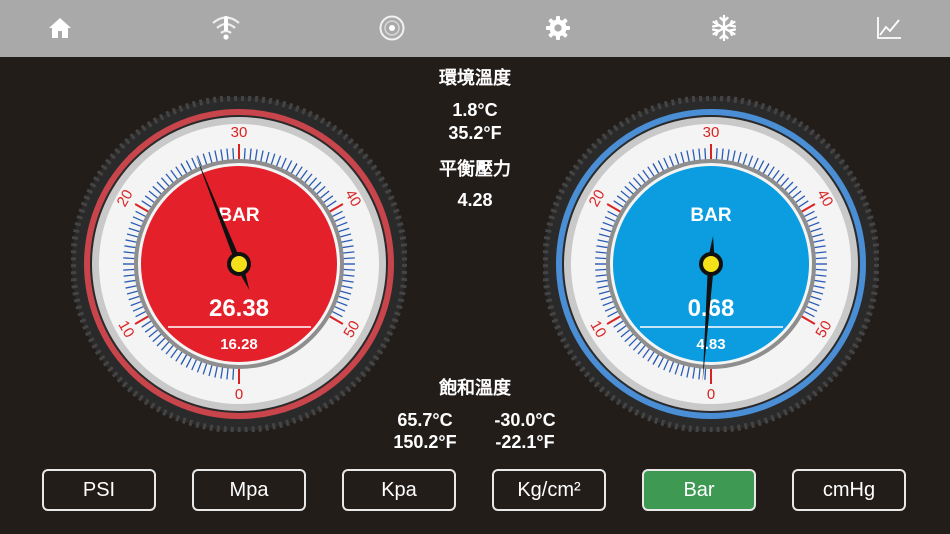 This screenshot has height=534, width=950. What do you see at coordinates (711, 308) in the screenshot?
I see `gauge-value: 0.68` at bounding box center [711, 308].